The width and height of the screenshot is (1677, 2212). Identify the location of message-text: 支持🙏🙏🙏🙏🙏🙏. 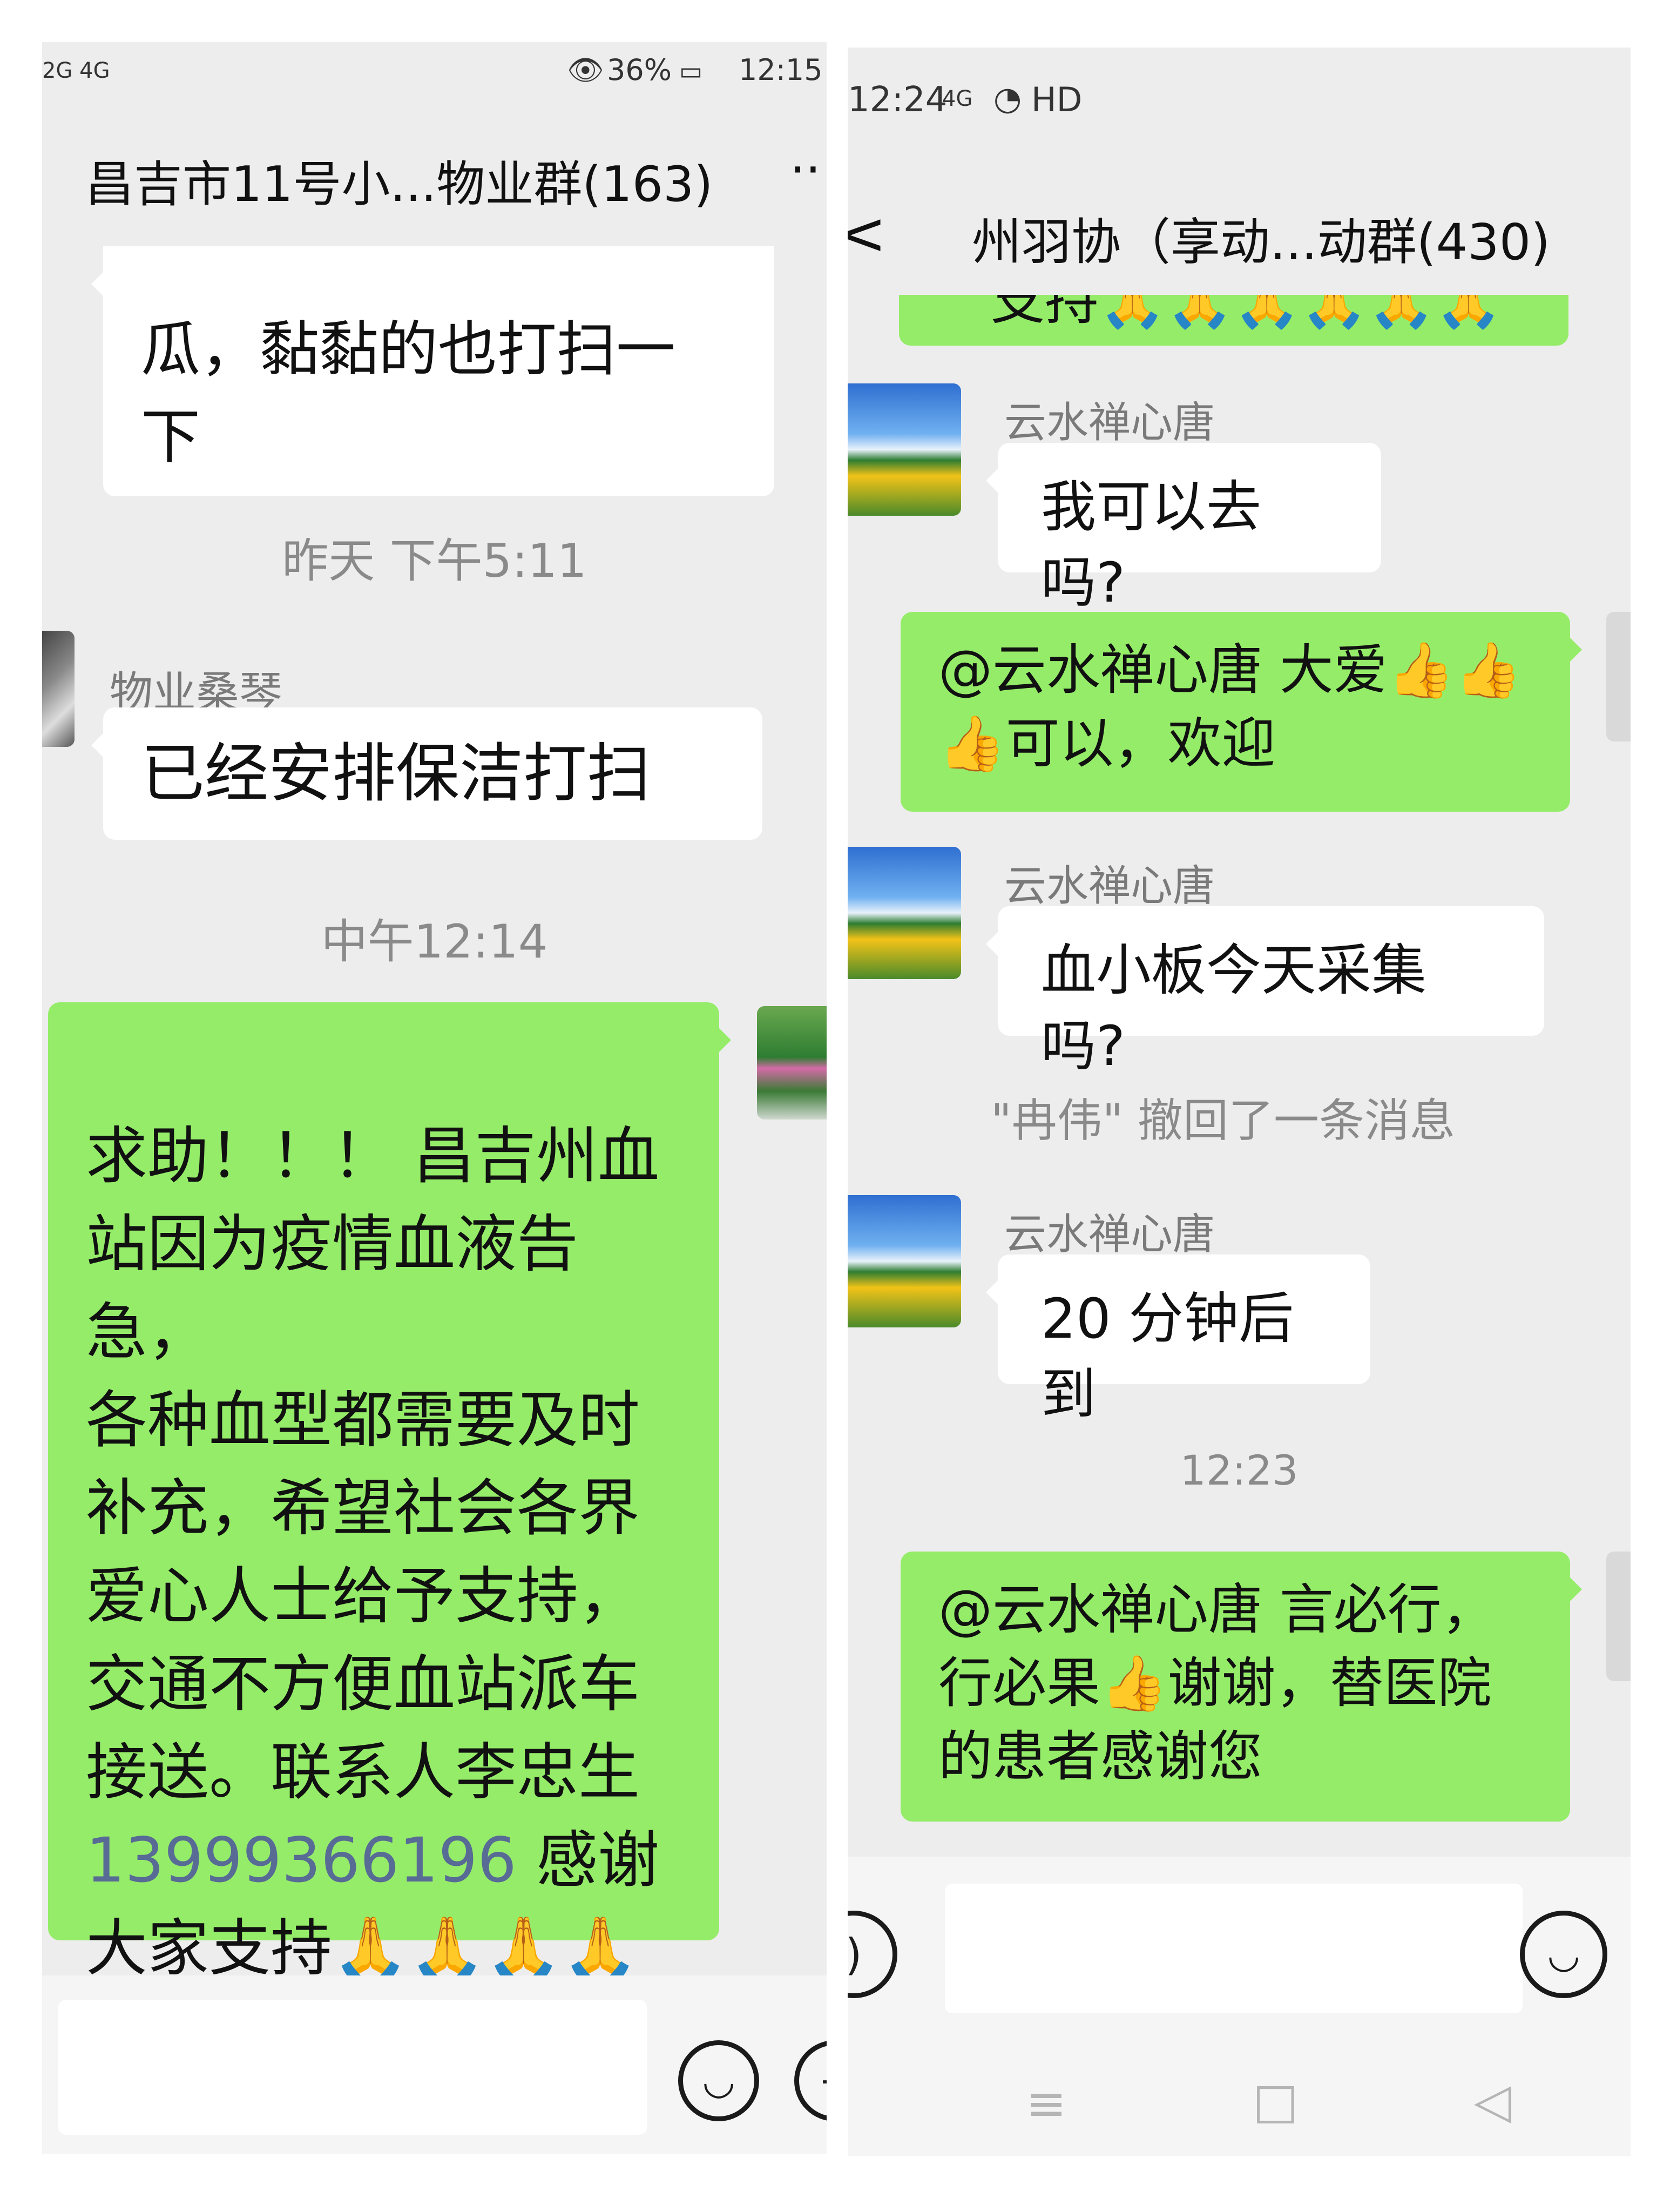
(1247, 313).